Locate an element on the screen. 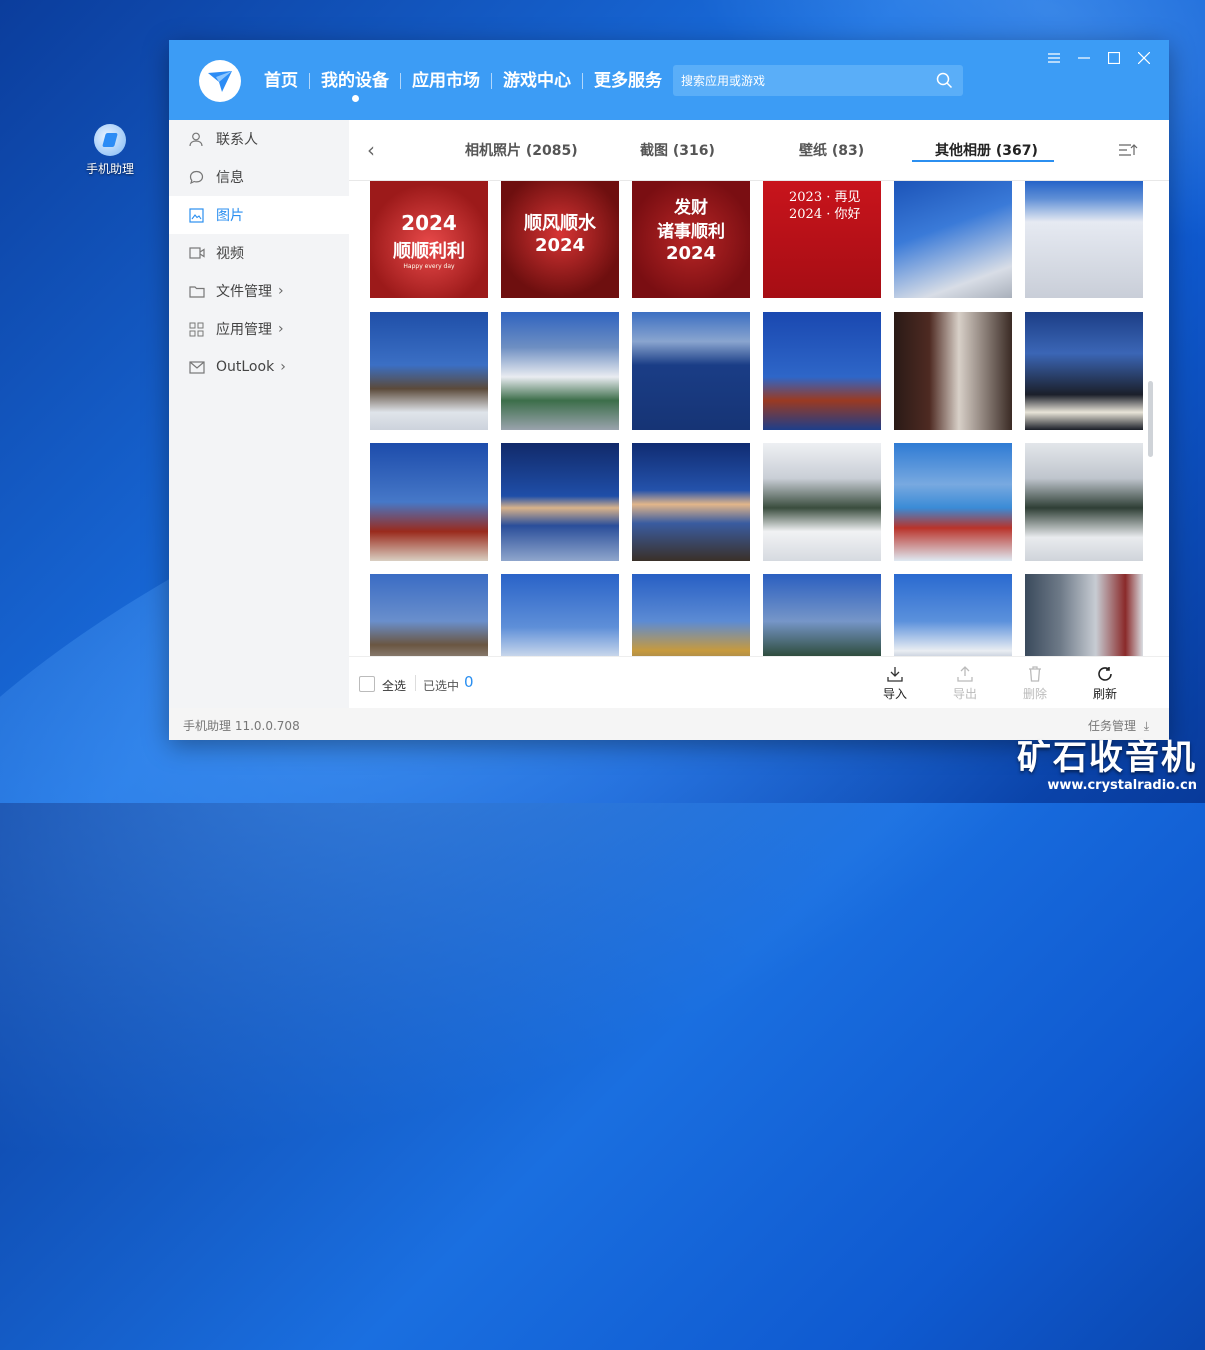  delete-button: 删除 is located at coordinates (1035, 683).